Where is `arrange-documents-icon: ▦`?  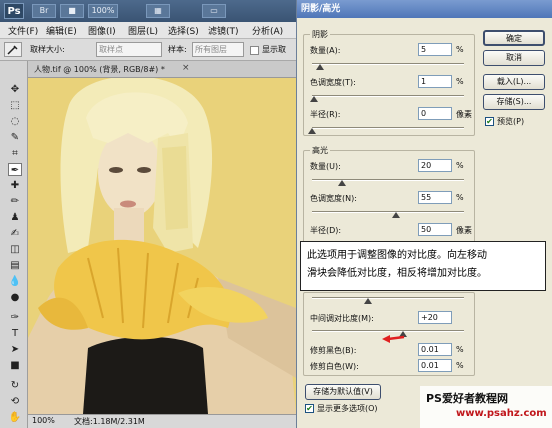
arrange-documents-icon: ▦ is located at coordinates (158, 11).